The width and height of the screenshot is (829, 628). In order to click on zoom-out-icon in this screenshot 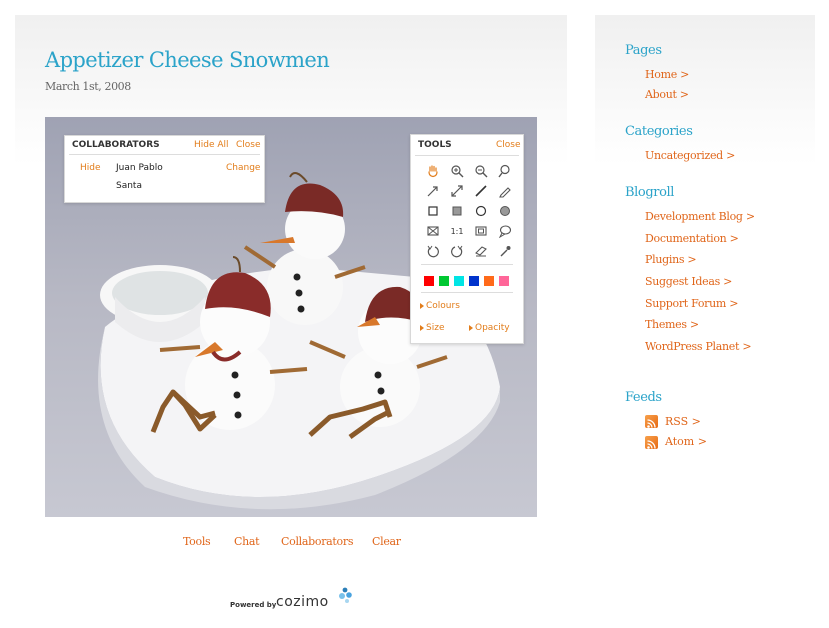, I will do `click(481, 171)`.